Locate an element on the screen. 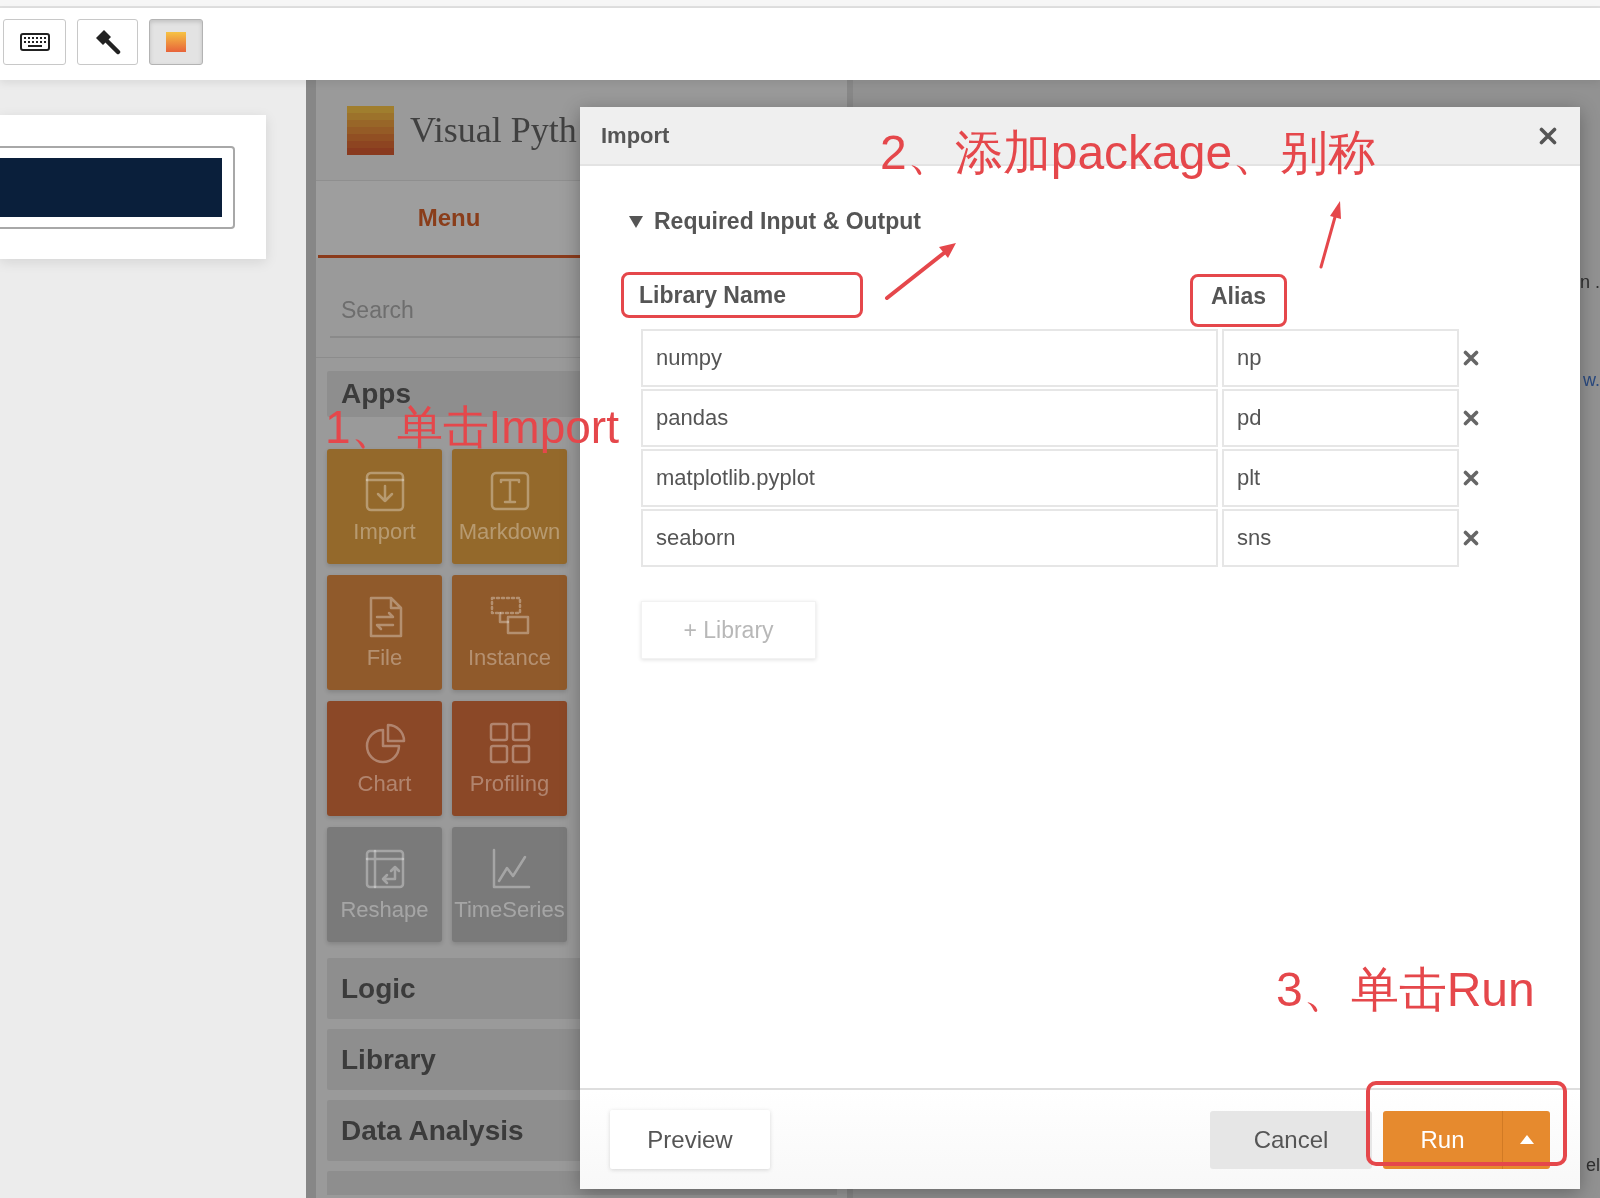 The height and width of the screenshot is (1198, 1600). app-title: Visual Pyth is located at coordinates (493, 130).